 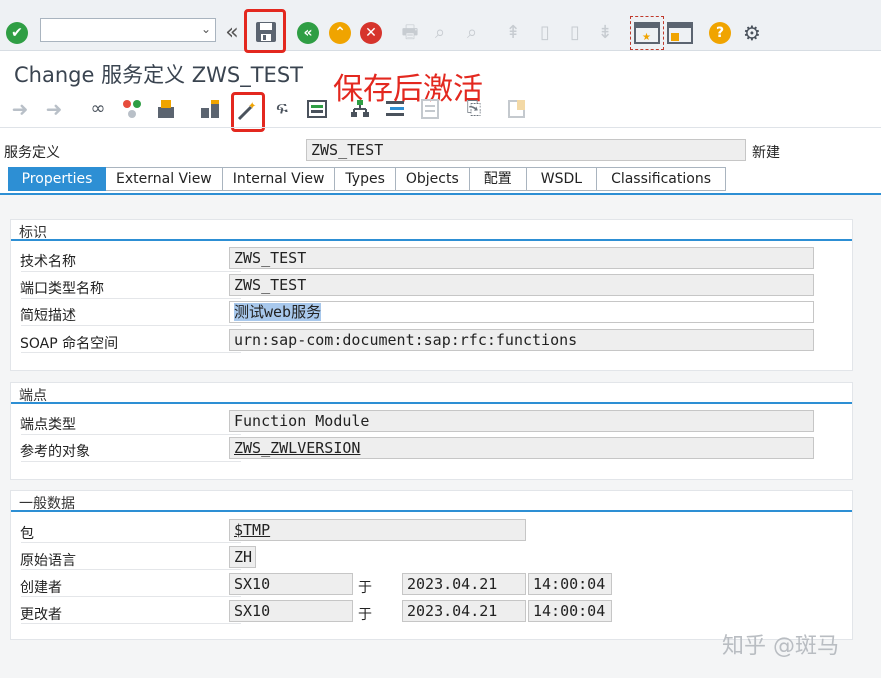 What do you see at coordinates (291, 584) in the screenshot?
I see `created-by-field: SX10` at bounding box center [291, 584].